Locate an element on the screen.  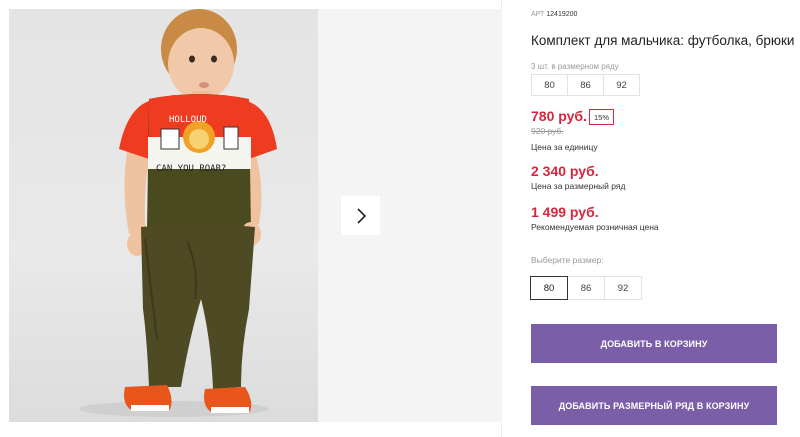
size-option-92: 92 is located at coordinates (623, 288).